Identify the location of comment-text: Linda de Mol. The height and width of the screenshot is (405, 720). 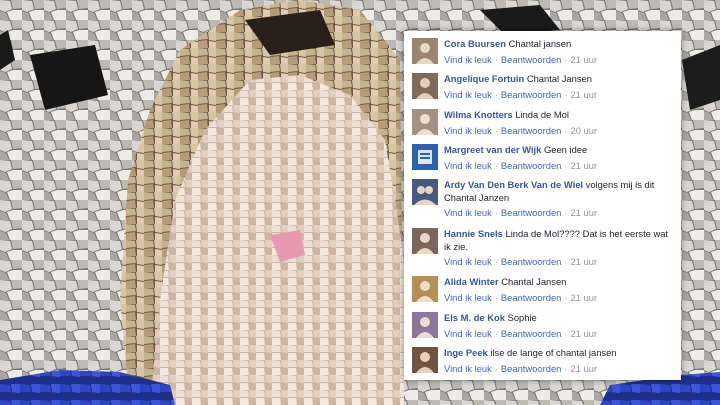
(542, 114).